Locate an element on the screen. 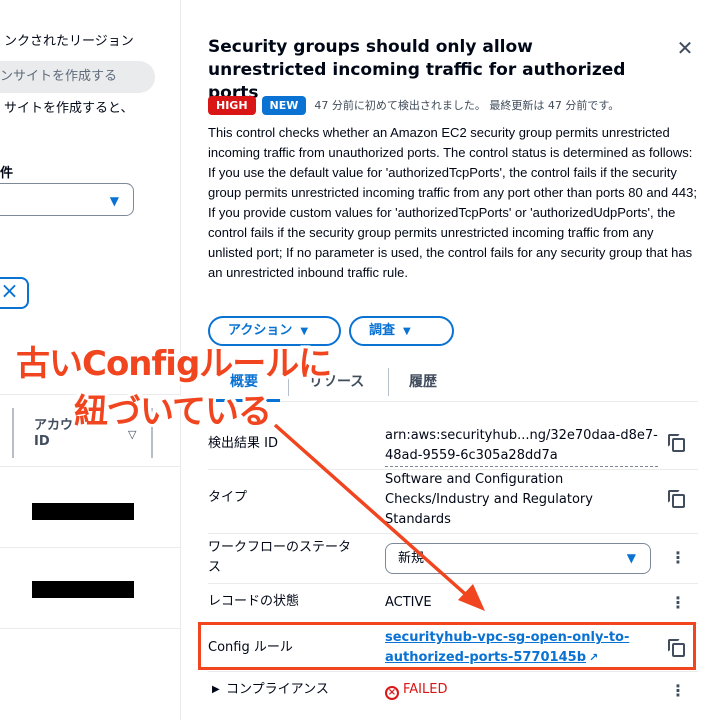  annotation-label: 古いConfigルールに 紐づいている is located at coordinates (206, 388).